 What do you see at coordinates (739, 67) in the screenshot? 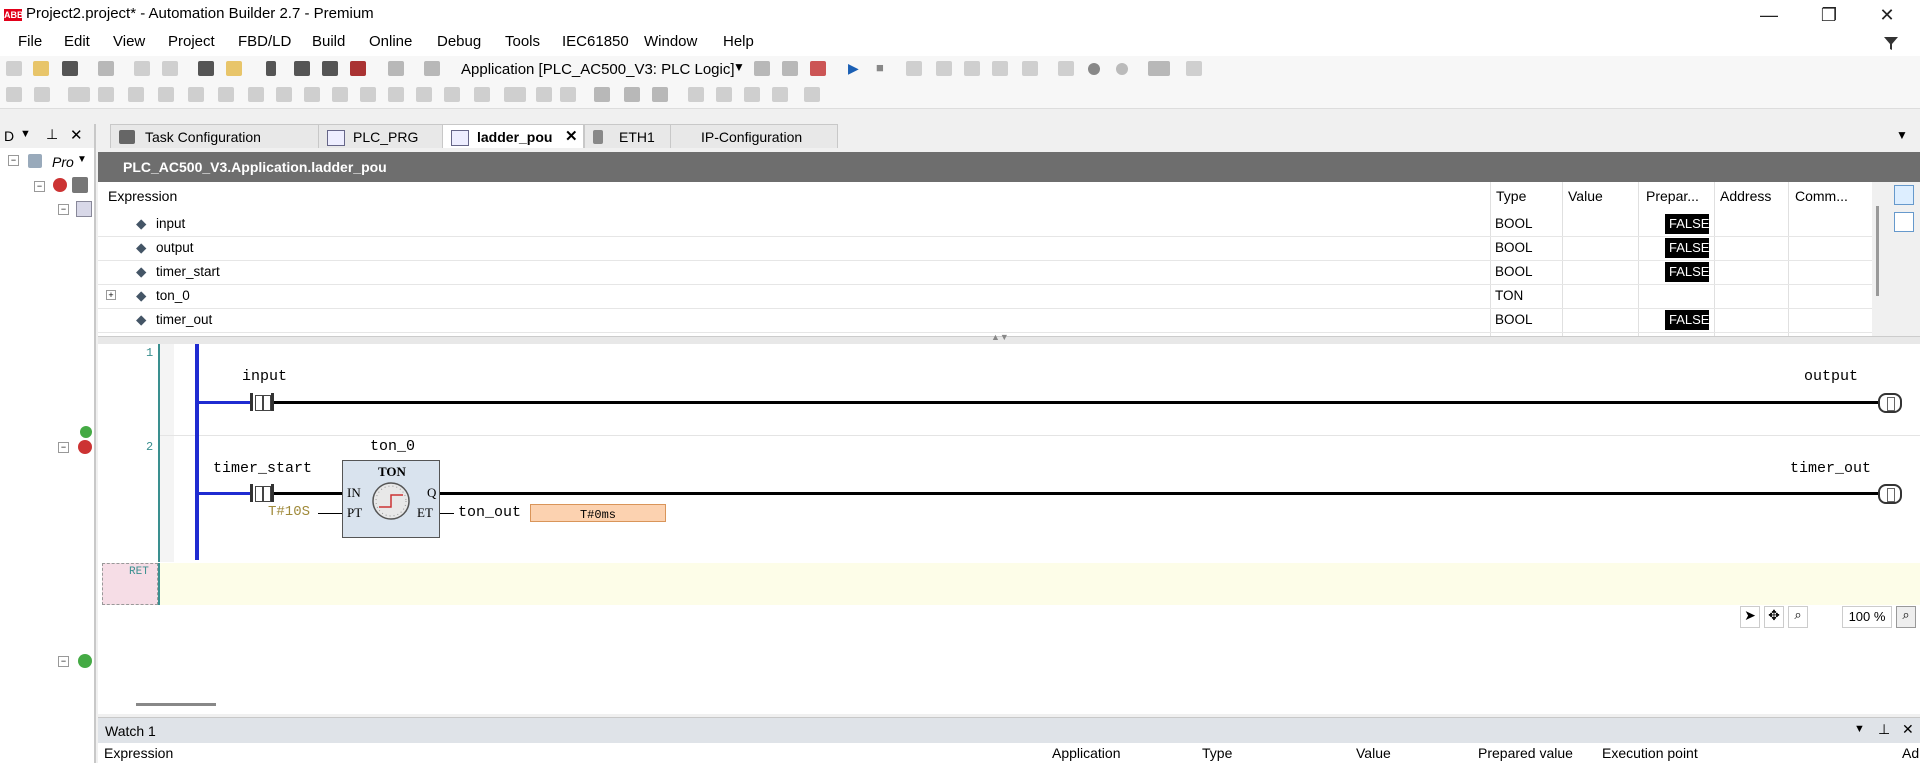
I see `chevron-down-icon: ▼` at bounding box center [739, 67].